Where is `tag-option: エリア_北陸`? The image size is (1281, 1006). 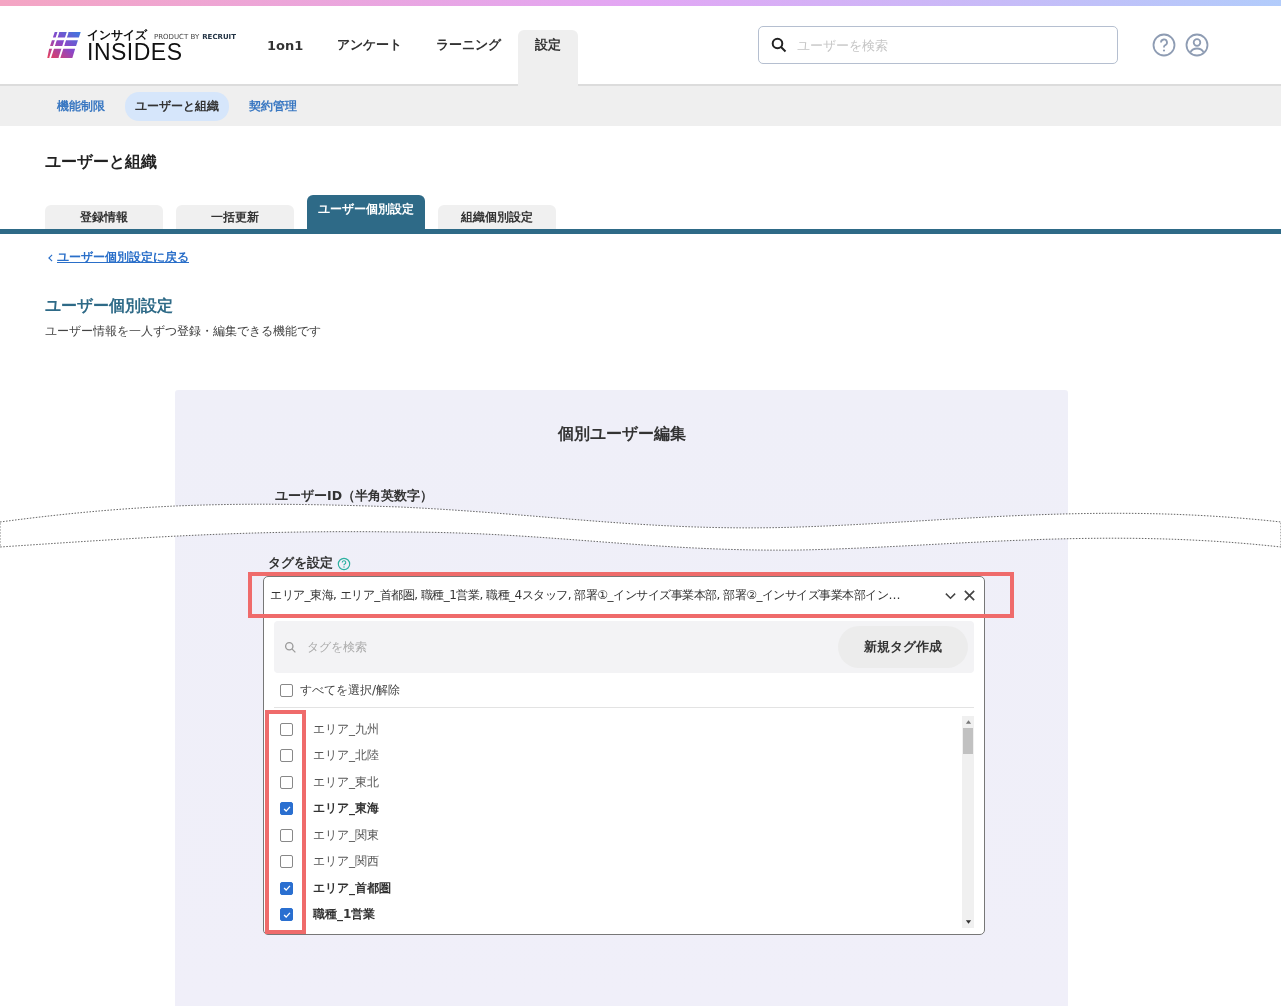 tag-option: エリア_北陸 is located at coordinates (346, 756).